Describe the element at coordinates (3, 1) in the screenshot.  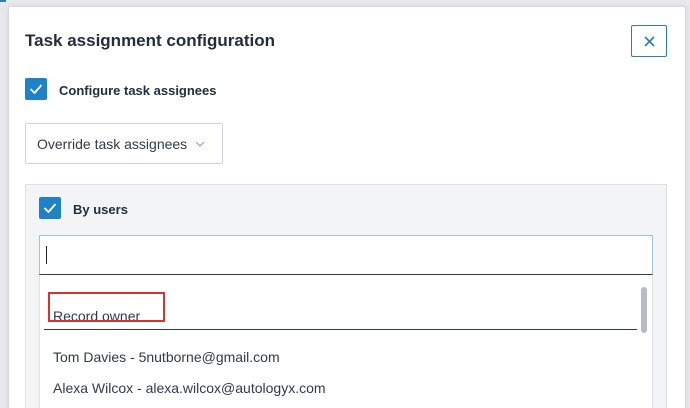
I see `backdrop-accent` at that location.